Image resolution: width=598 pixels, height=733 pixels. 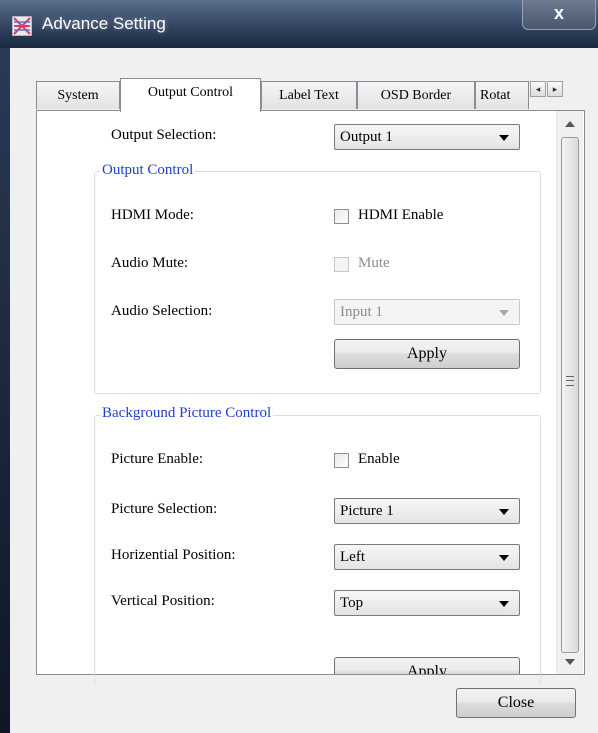 What do you see at coordinates (187, 413) in the screenshot?
I see `background-picture-control-group-title: Background Picture Control` at bounding box center [187, 413].